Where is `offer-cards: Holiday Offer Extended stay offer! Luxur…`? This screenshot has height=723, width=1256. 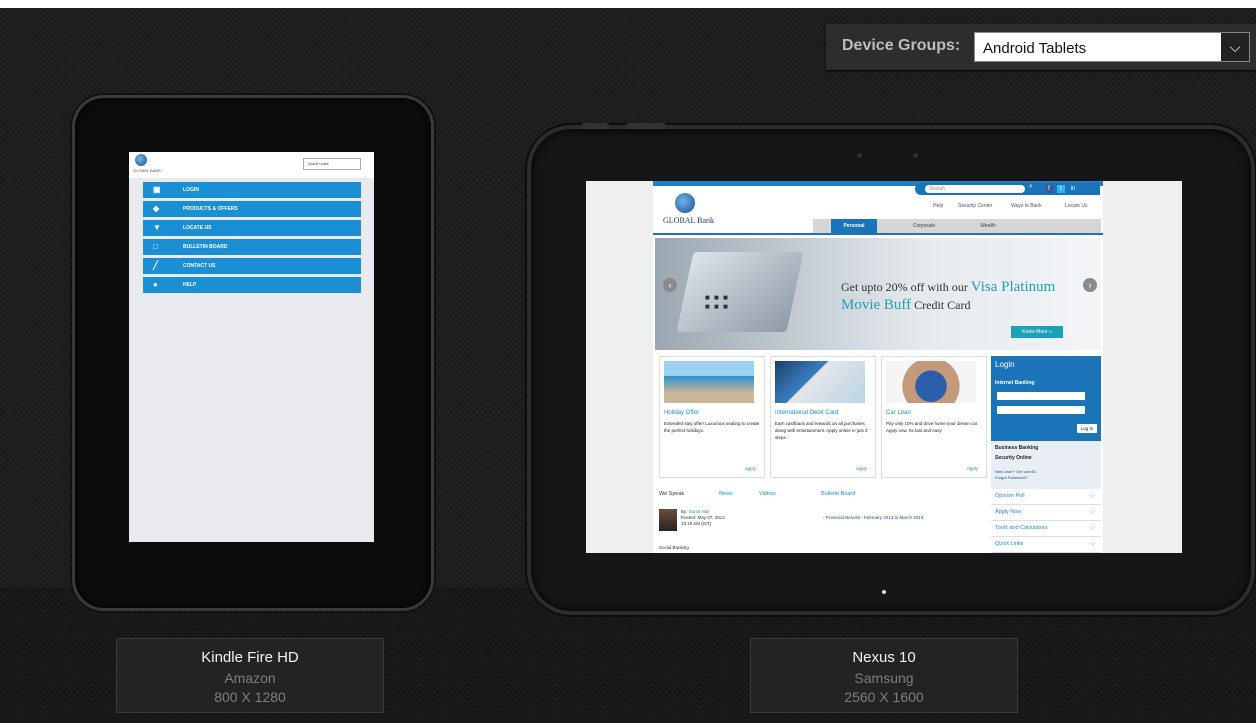
offer-cards: Holiday Offer Extended stay offer! Luxur… is located at coordinates (824, 417).